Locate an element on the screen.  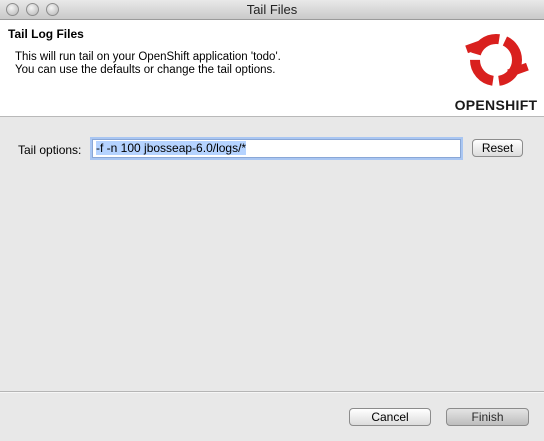
window-titlebar: Tail Files is located at coordinates (272, 10).